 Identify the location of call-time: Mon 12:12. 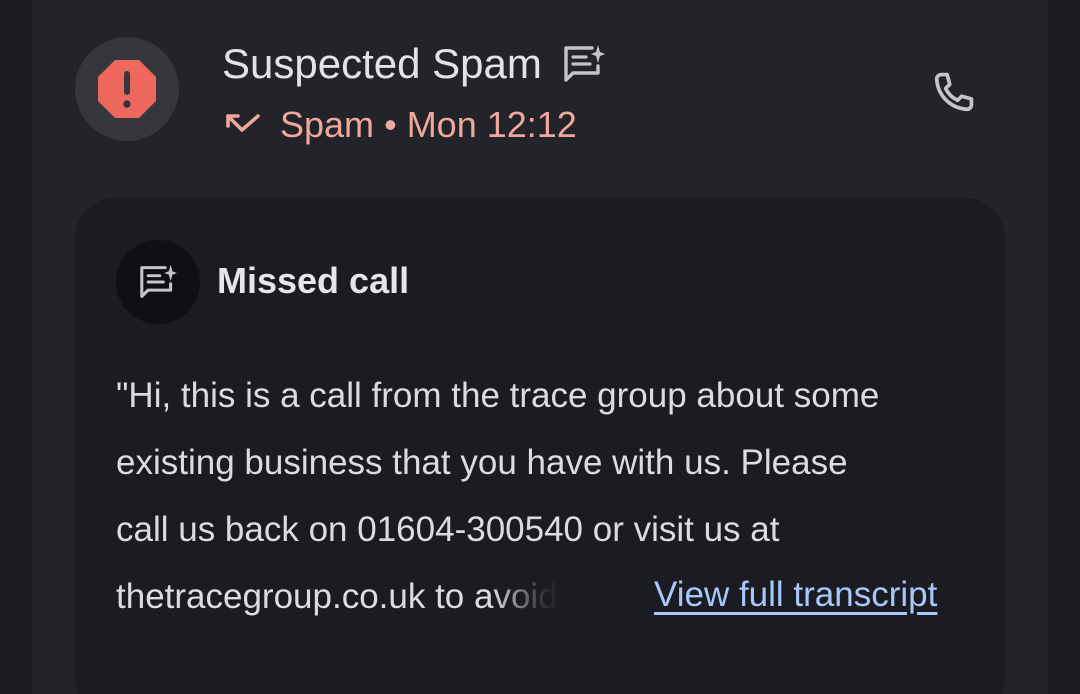
(491, 124).